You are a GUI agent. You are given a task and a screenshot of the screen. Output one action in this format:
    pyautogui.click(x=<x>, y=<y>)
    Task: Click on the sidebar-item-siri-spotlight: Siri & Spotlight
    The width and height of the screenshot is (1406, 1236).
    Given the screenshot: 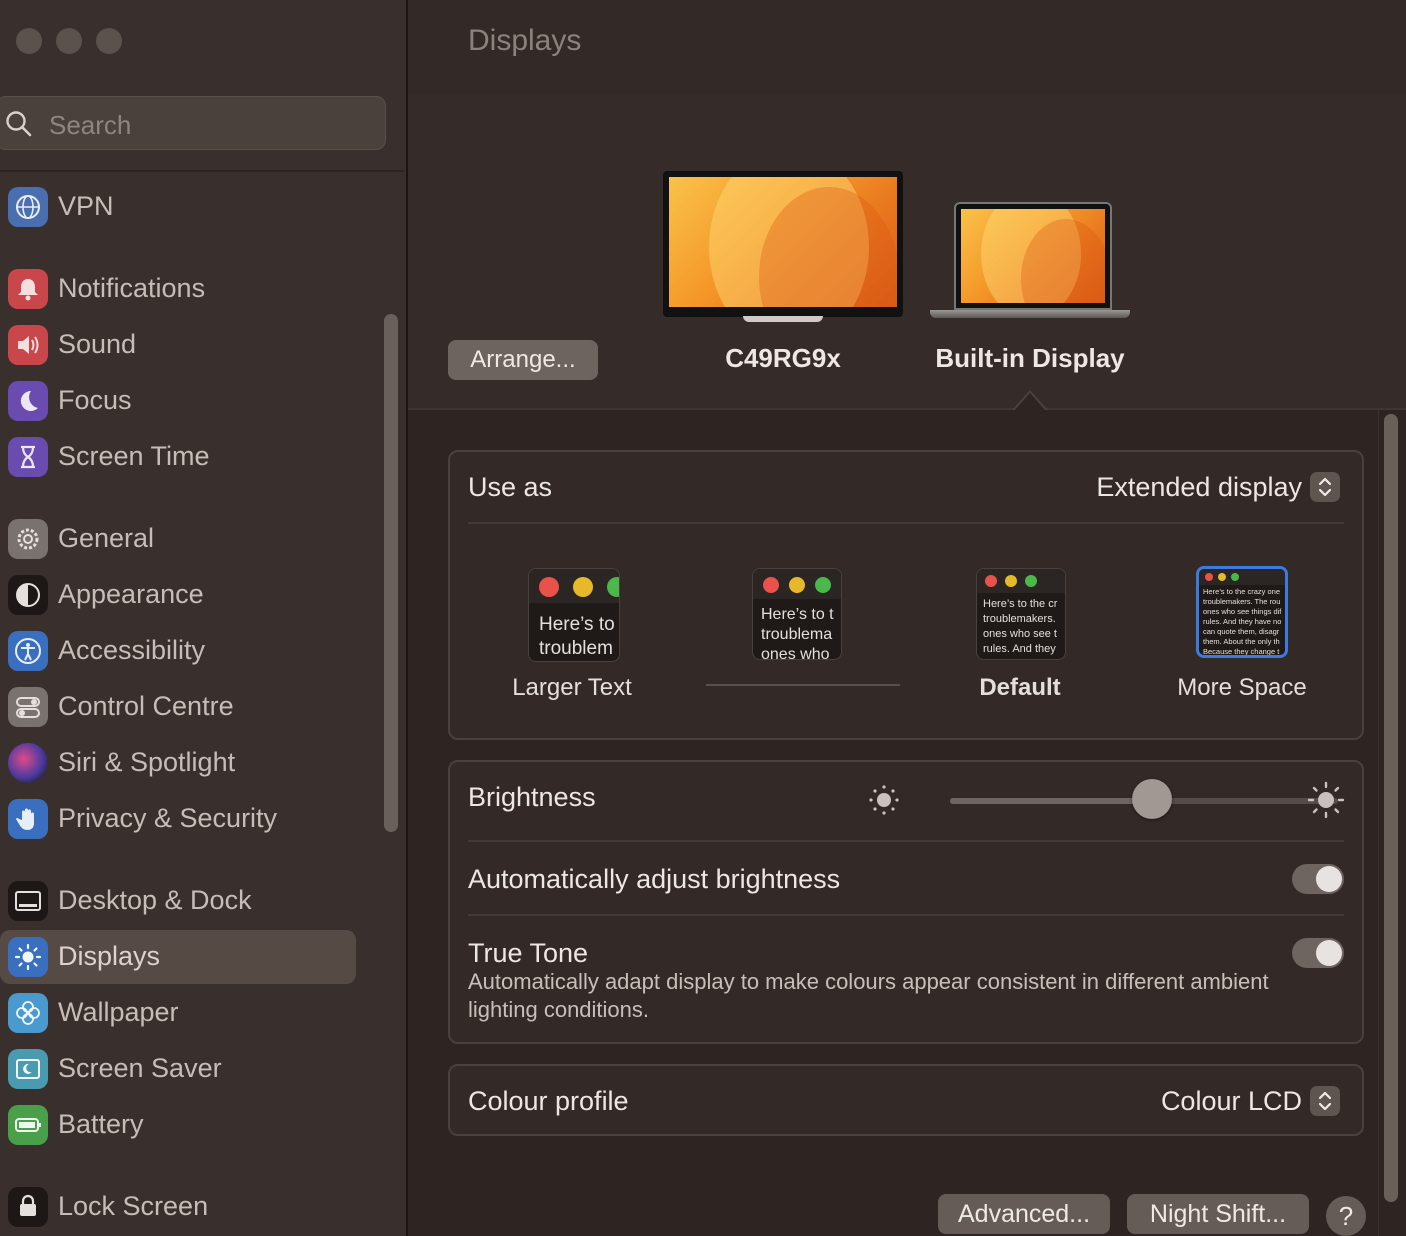 What is the action you would take?
    pyautogui.click(x=178, y=763)
    